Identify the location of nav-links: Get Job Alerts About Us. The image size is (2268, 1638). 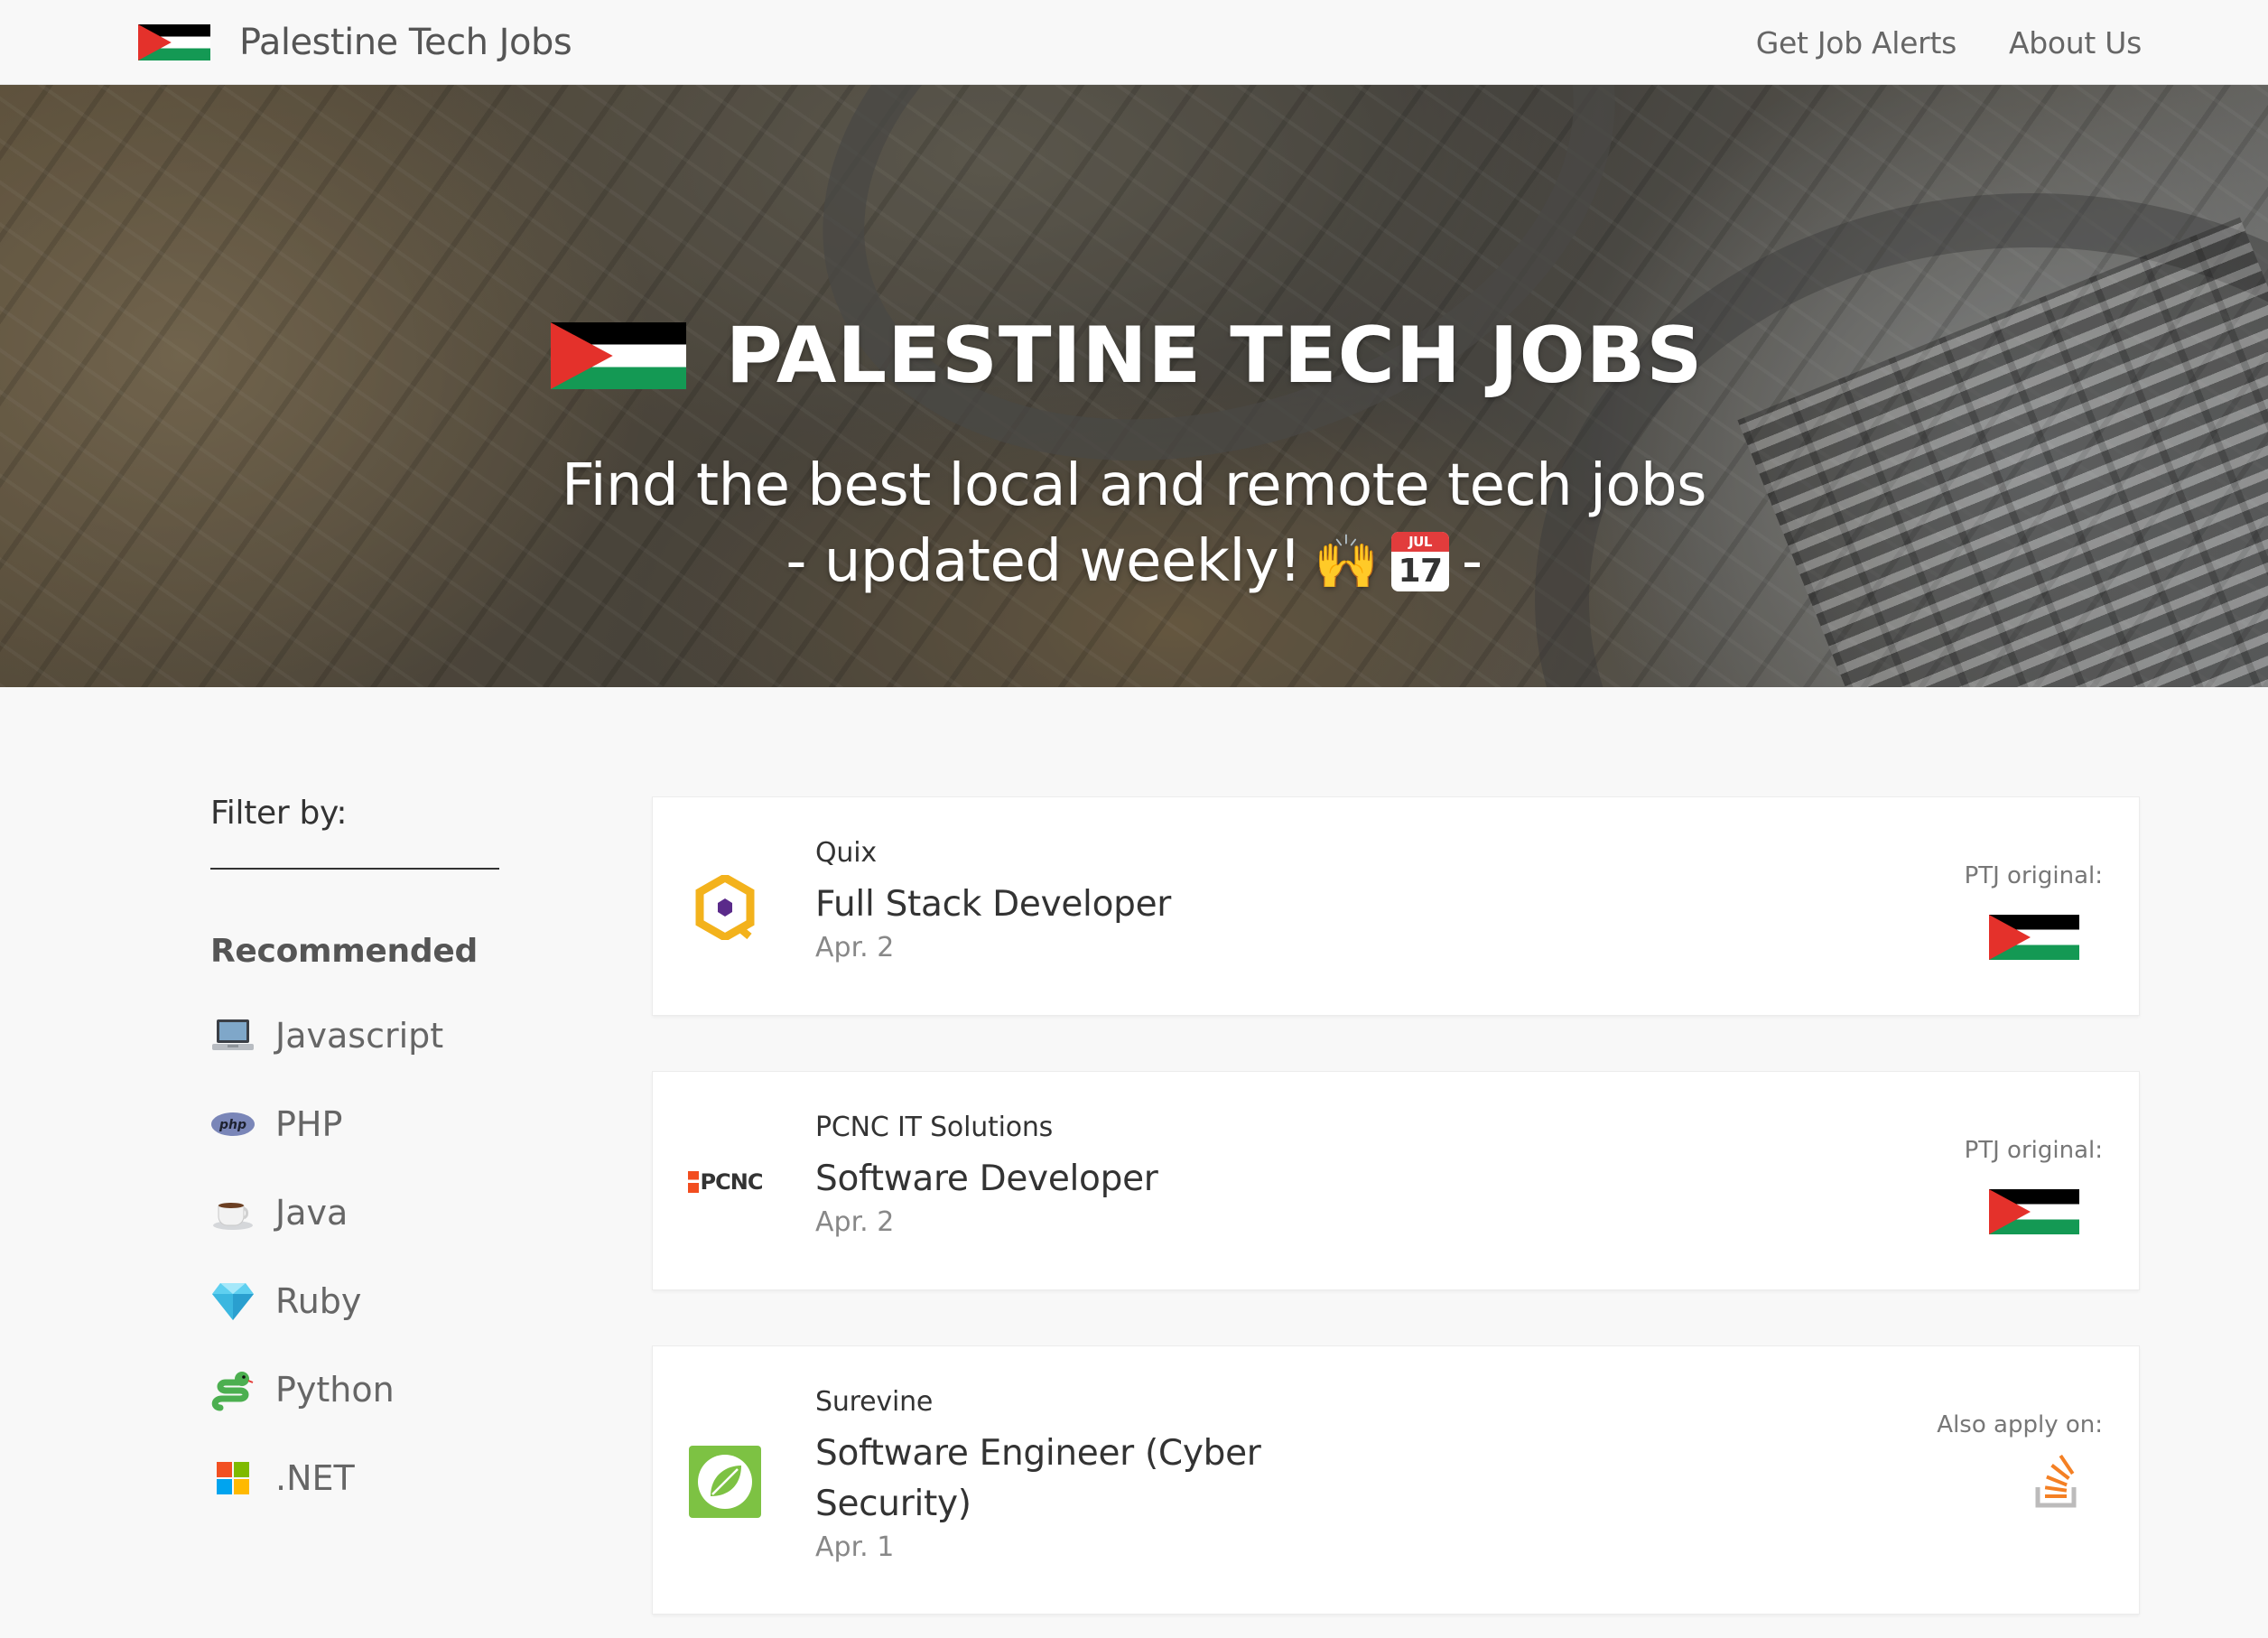
(1949, 43).